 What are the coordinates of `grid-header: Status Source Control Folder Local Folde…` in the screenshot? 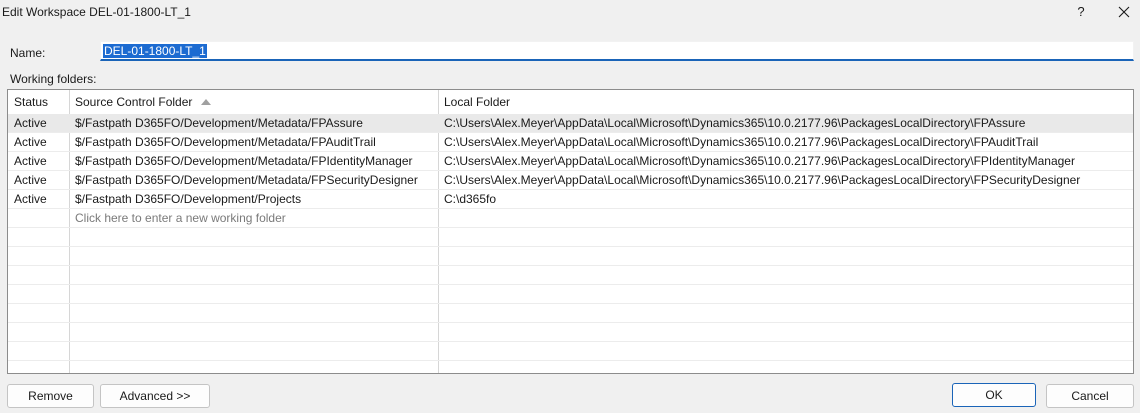 It's located at (570, 102).